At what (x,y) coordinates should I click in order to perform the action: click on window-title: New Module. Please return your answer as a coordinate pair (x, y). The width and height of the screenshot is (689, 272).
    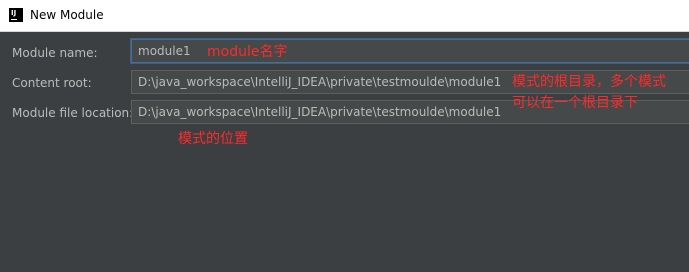
    Looking at the image, I should click on (67, 15).